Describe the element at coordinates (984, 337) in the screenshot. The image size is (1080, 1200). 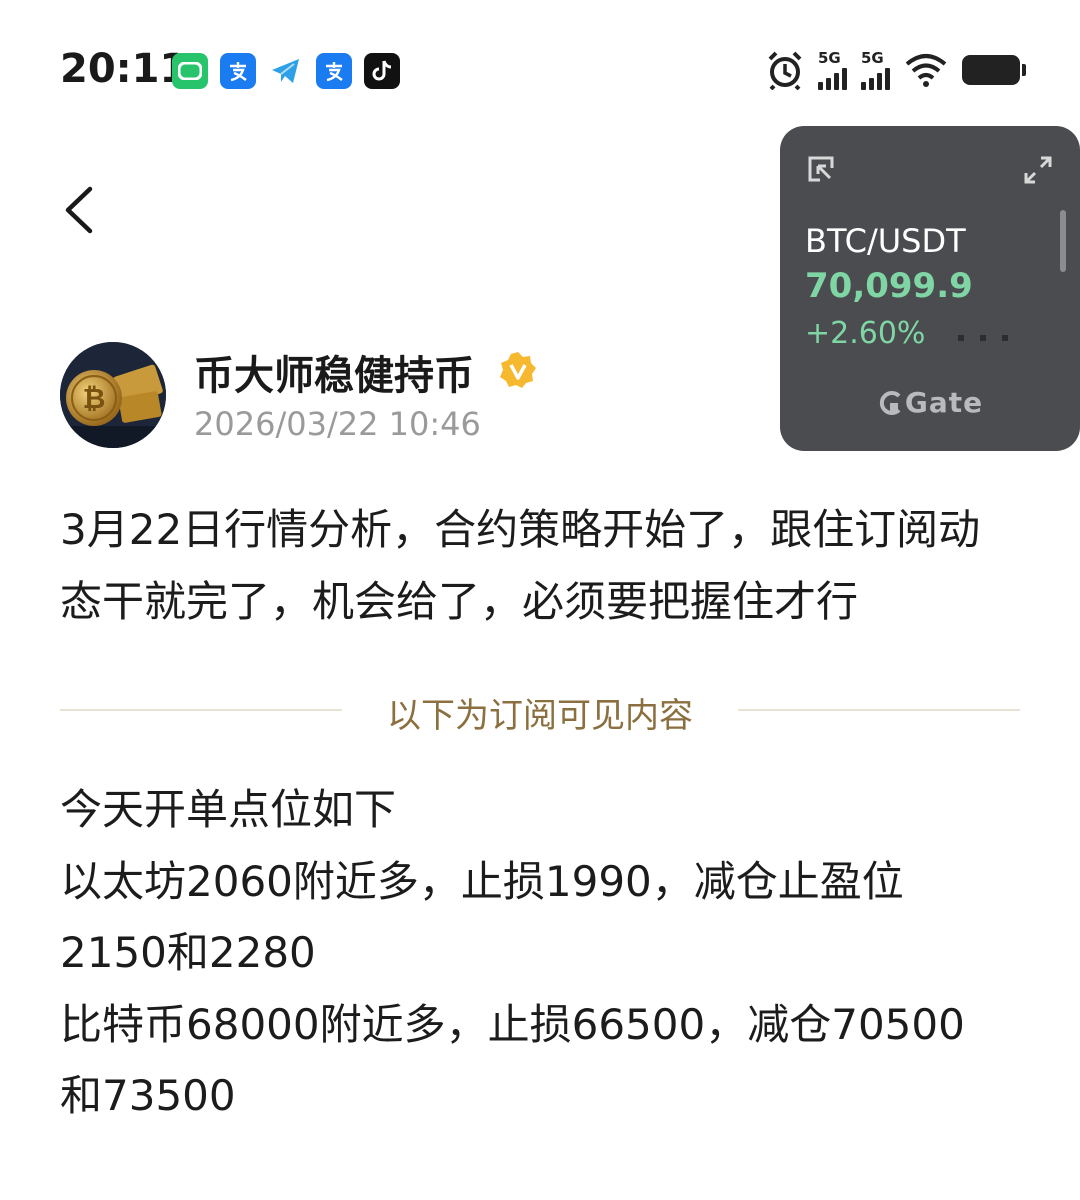
I see `more-icon` at that location.